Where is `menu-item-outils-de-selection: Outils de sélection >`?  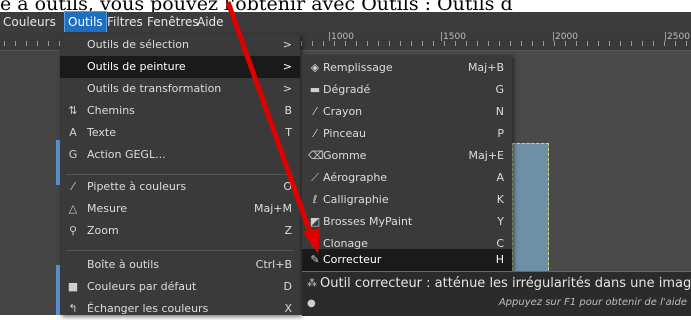
menu-item-outils-de-selection: Outils de sélection > is located at coordinates (180, 45).